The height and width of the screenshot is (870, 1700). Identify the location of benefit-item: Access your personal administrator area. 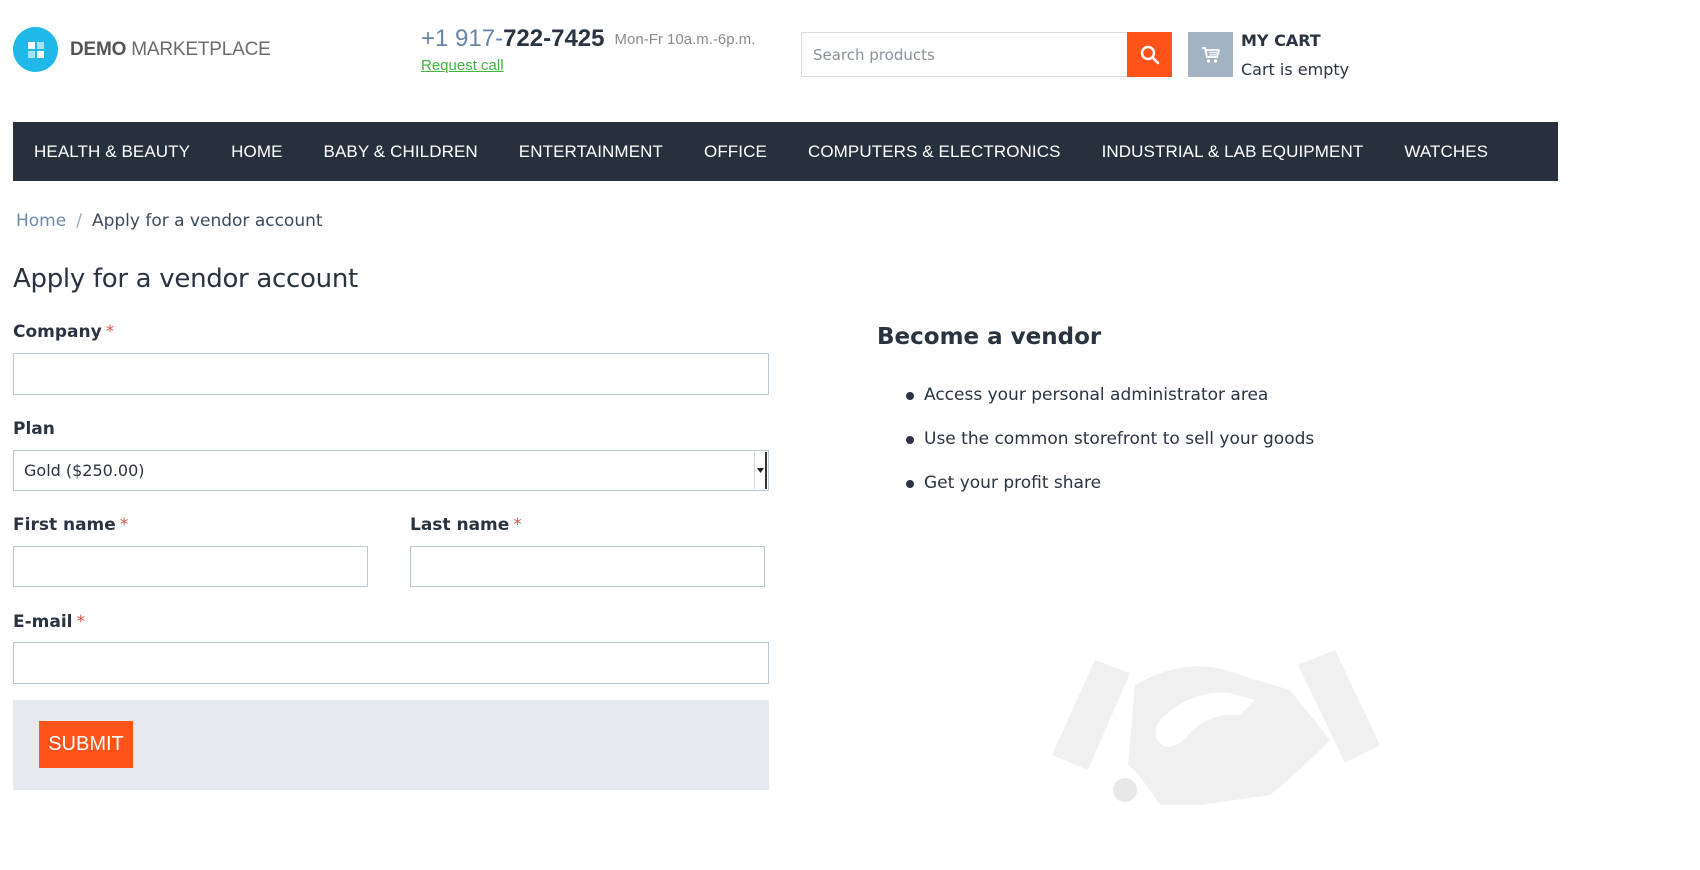
(1110, 404).